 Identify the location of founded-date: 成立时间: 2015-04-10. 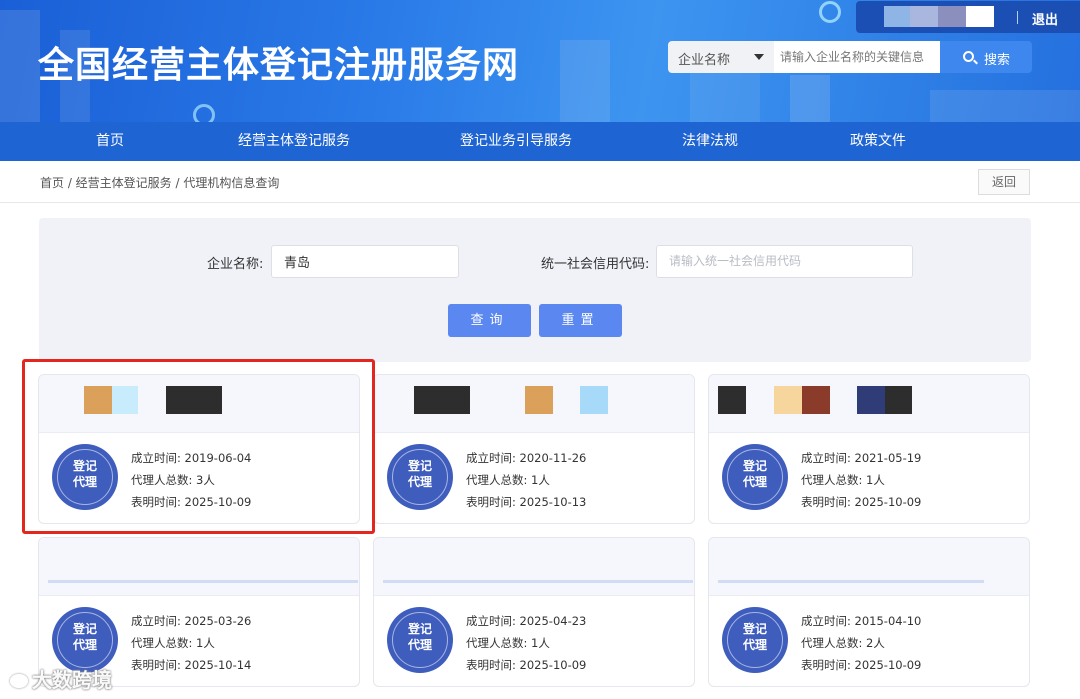
(861, 621).